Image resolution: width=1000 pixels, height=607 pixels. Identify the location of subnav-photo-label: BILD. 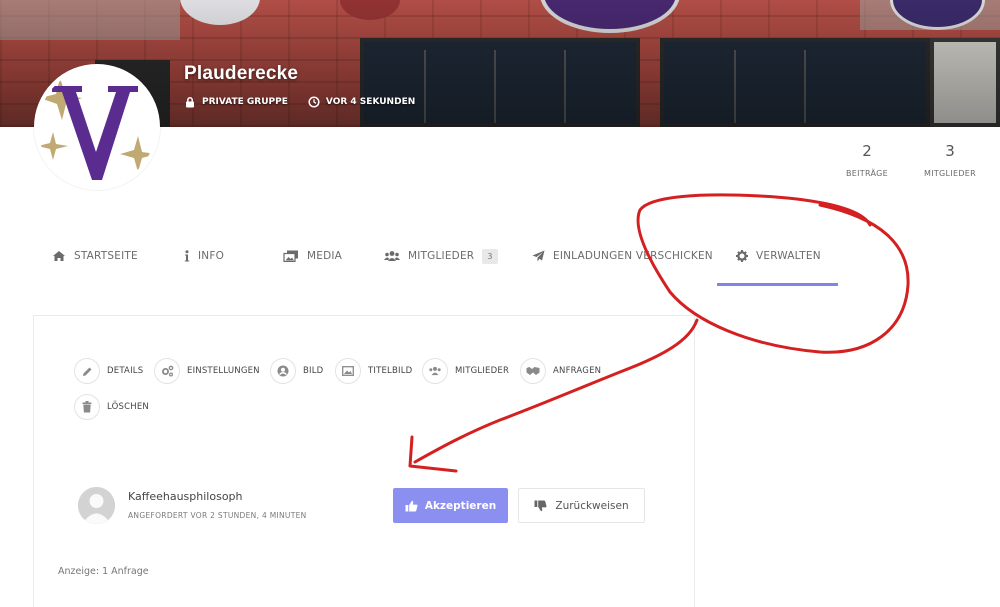
(313, 371).